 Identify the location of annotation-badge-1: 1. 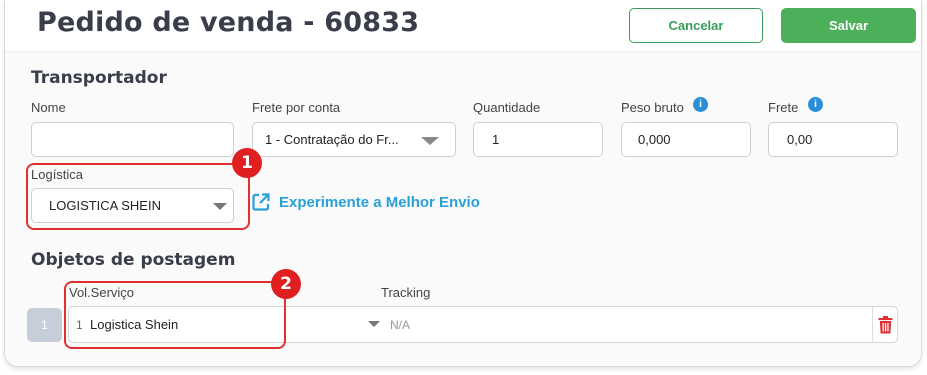
(247, 163).